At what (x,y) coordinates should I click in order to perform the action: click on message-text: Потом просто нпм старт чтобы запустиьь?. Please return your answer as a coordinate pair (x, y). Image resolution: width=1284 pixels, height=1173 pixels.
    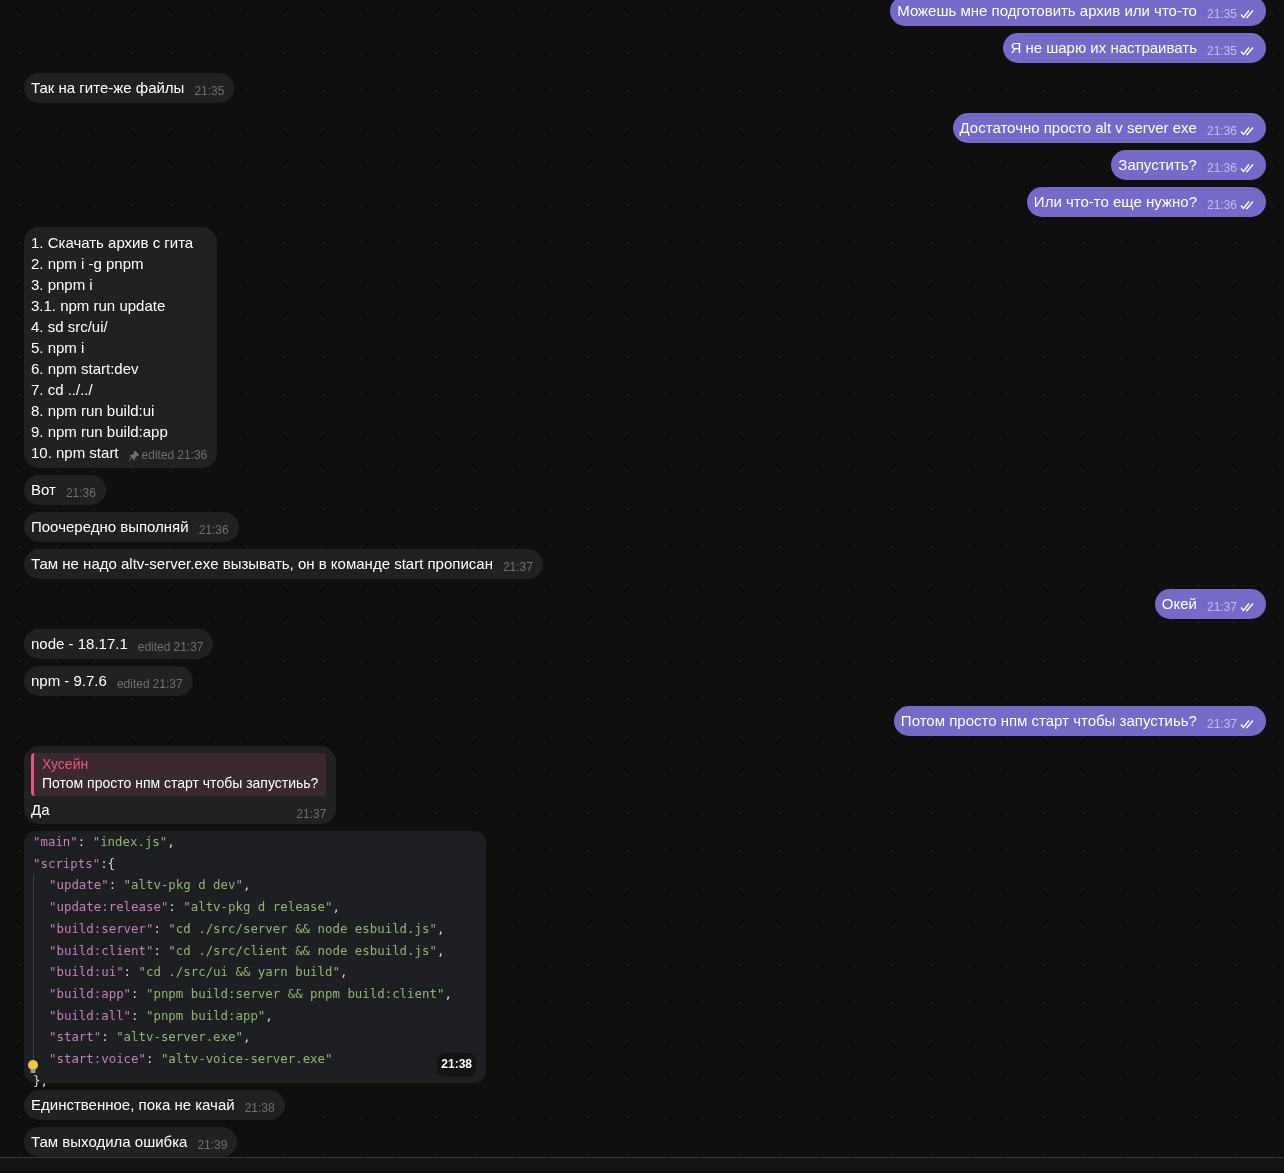
    Looking at the image, I should click on (1048, 721).